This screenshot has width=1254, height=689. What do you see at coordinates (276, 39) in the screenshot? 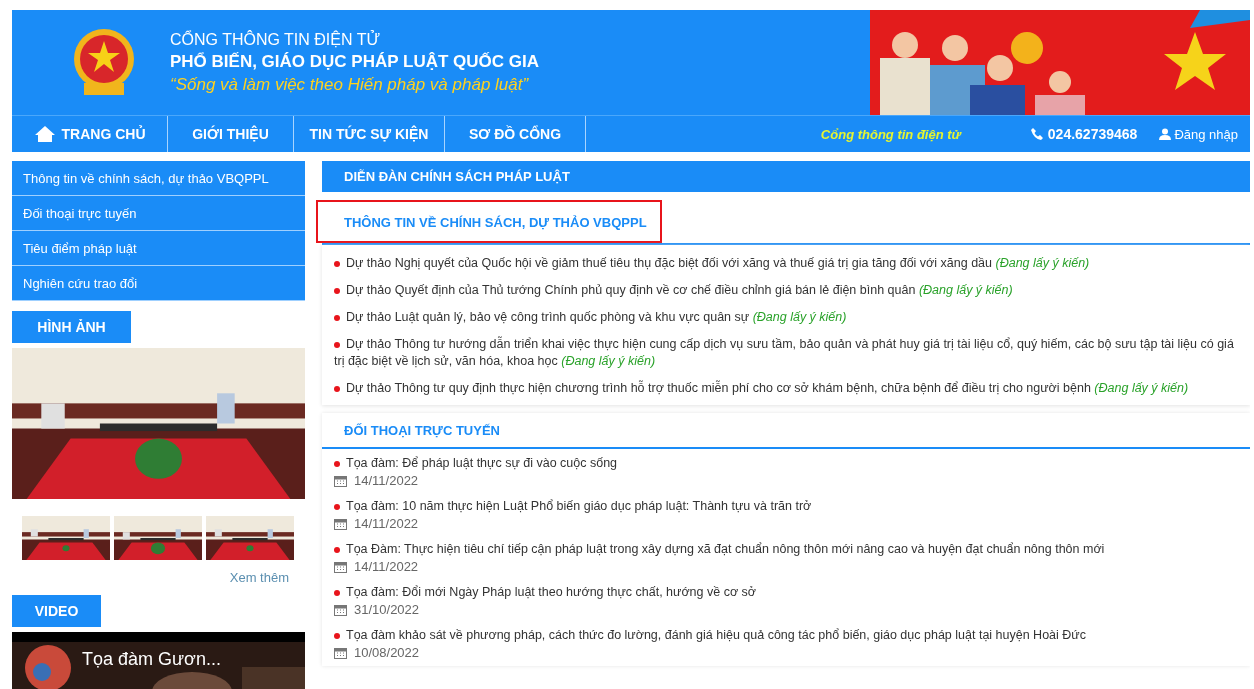
I see `portal-label: CỔNG THÔNG TIN ĐIỆN TỬ` at bounding box center [276, 39].